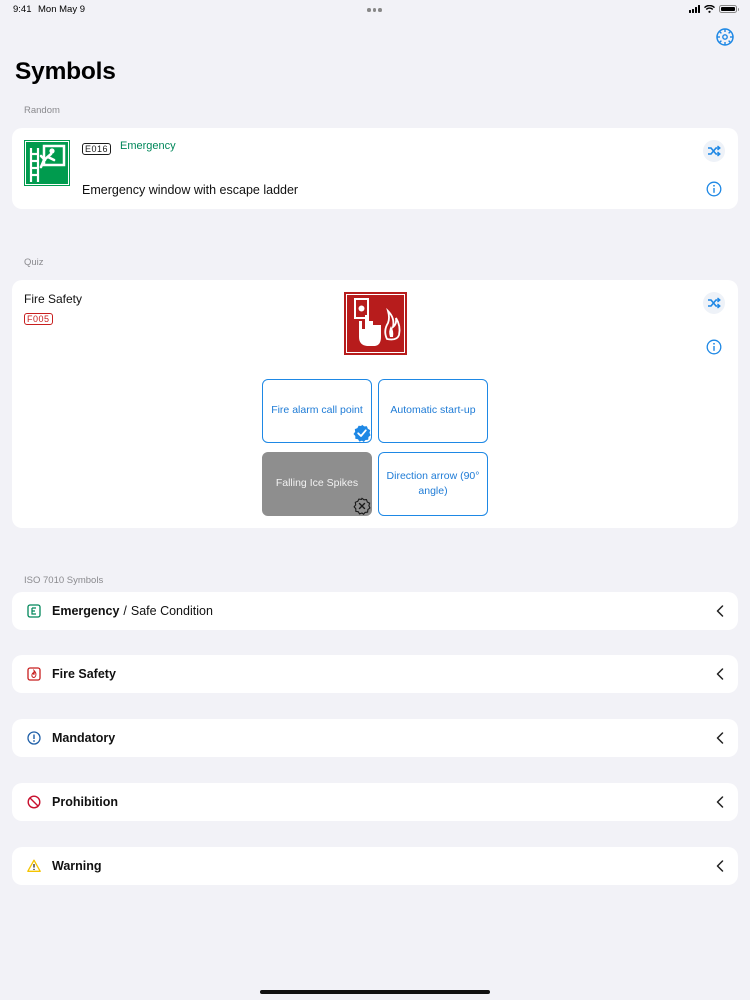  Describe the element at coordinates (42, 110) in the screenshot. I see `section-header-random: Random` at that location.